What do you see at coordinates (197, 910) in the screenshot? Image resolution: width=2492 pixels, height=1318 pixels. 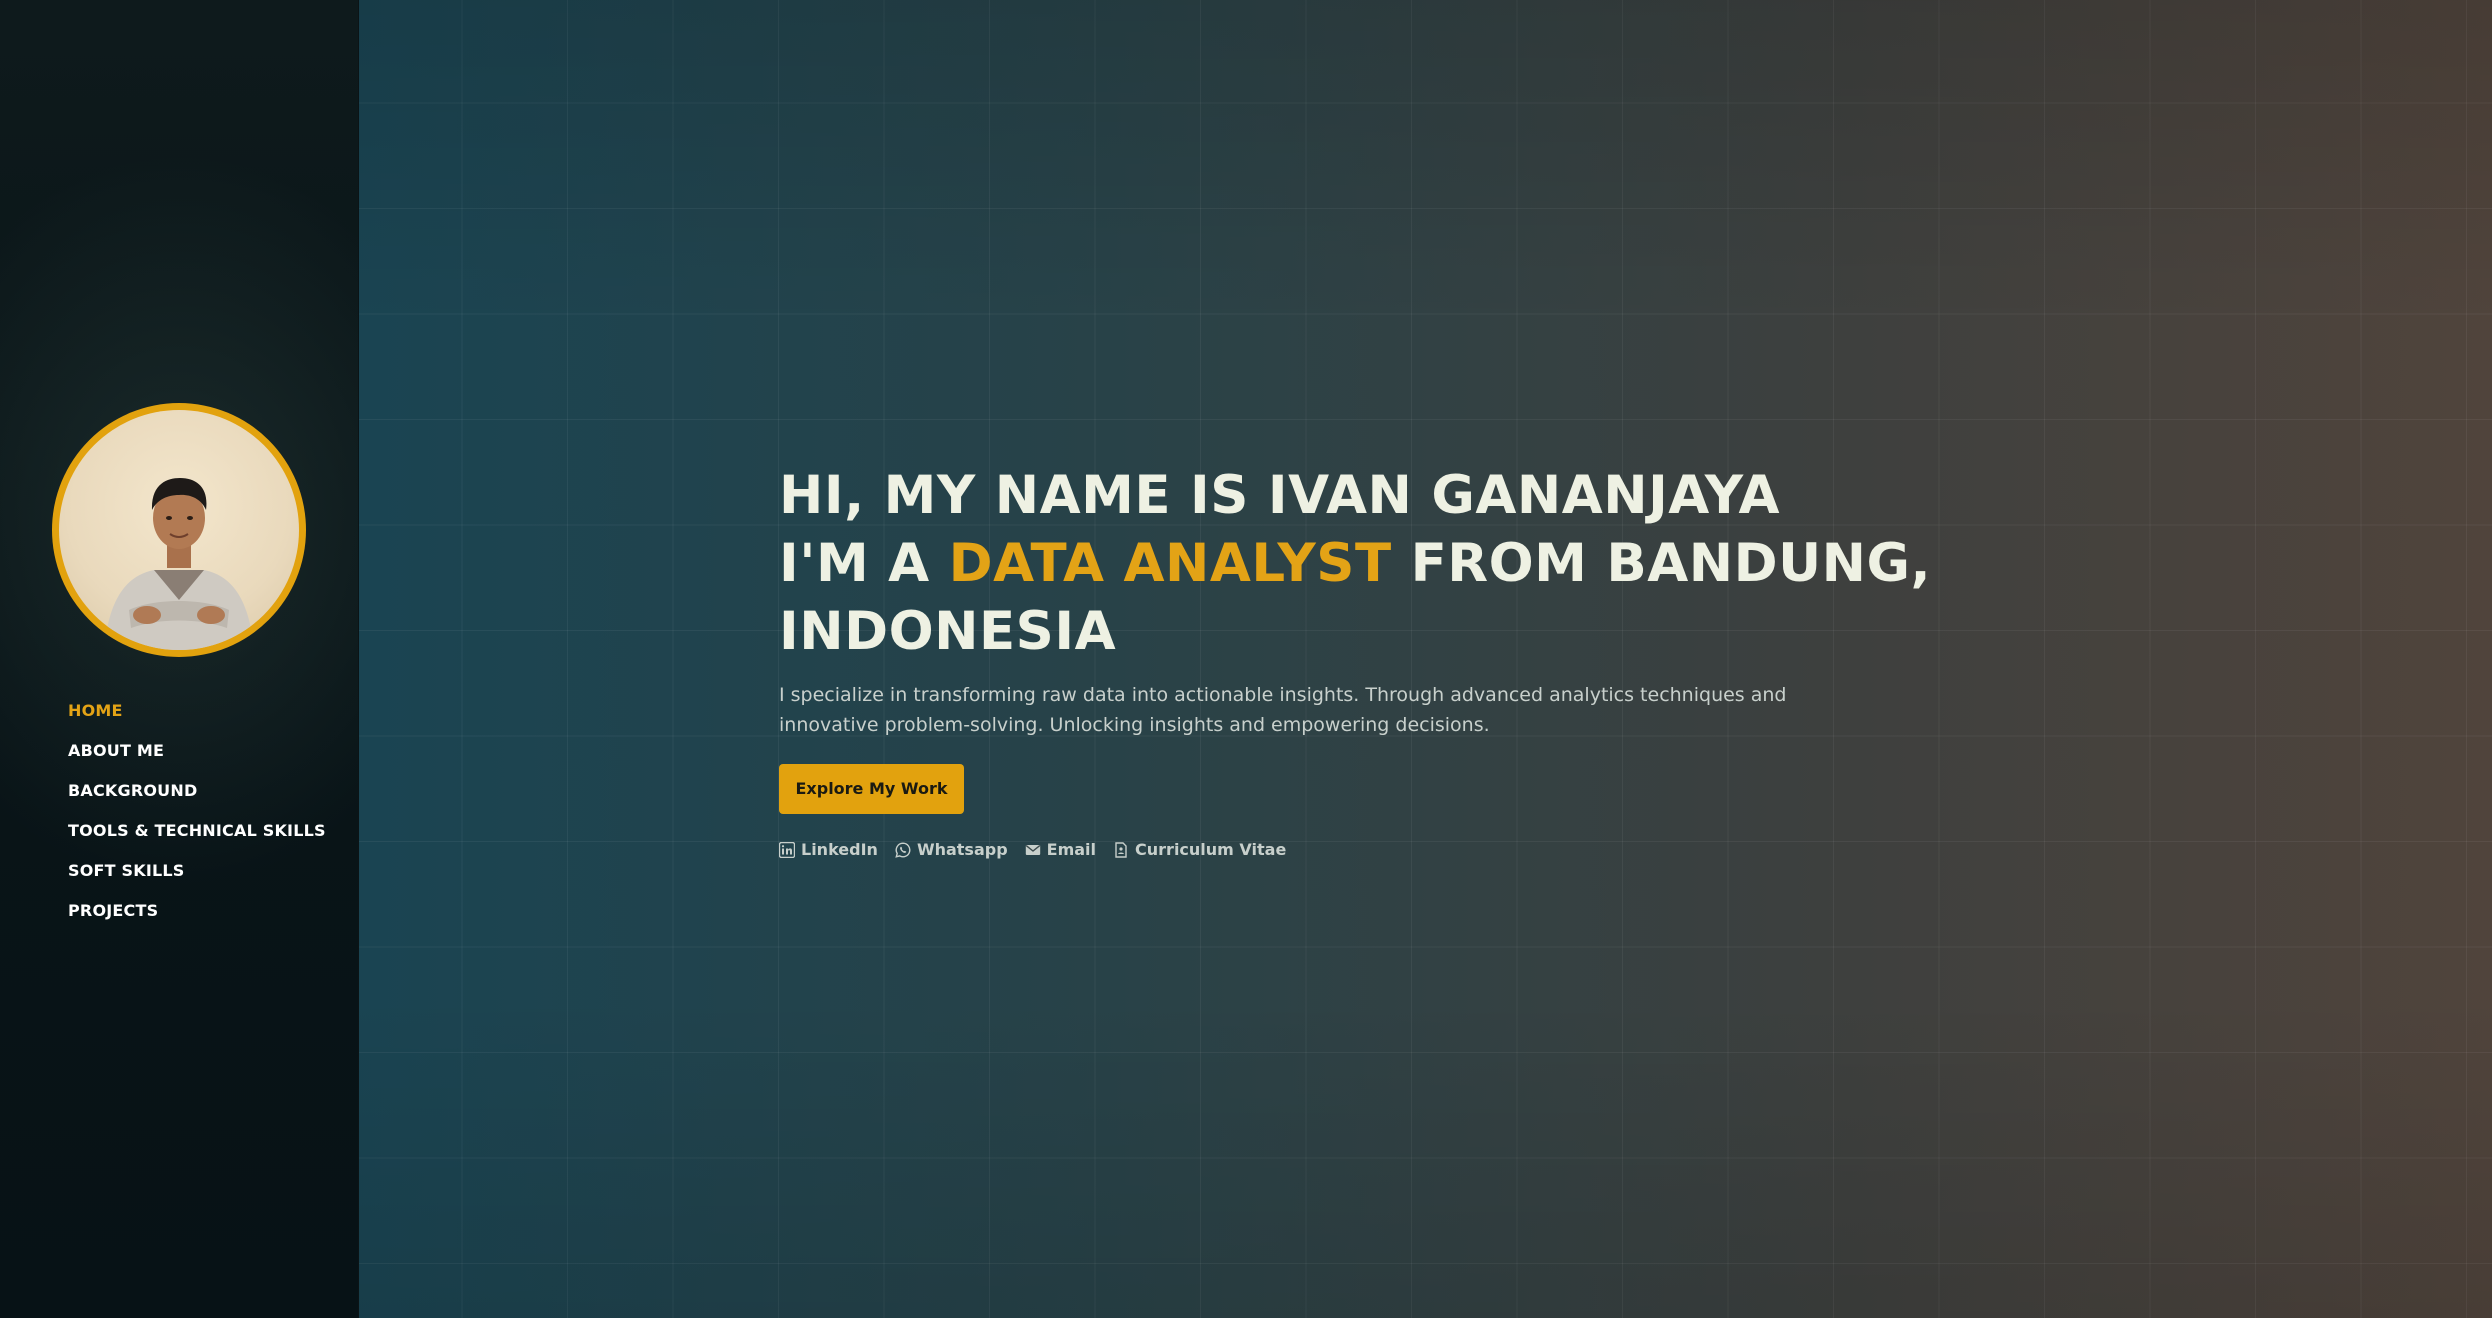 I see `nav-item-projects: PROJECTS` at bounding box center [197, 910].